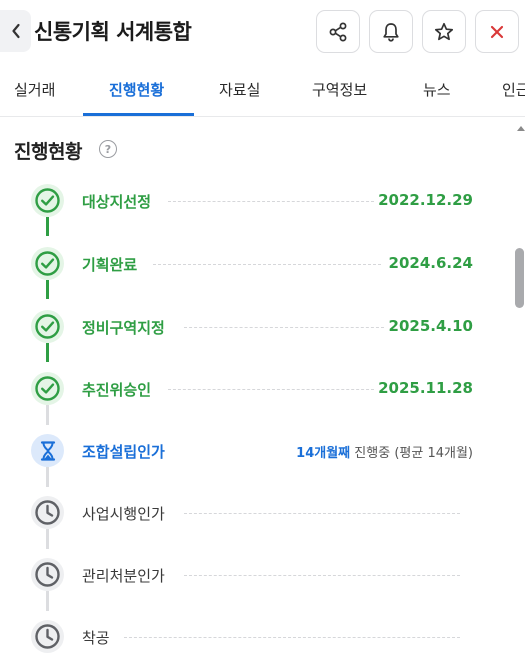 The image size is (525, 661). What do you see at coordinates (138, 114) in the screenshot?
I see `active-tab-indicator` at bounding box center [138, 114].